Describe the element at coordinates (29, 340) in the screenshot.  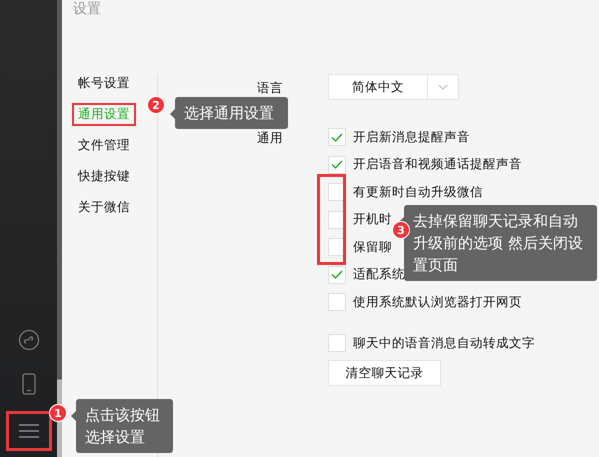
I see `mini-program-icon` at that location.